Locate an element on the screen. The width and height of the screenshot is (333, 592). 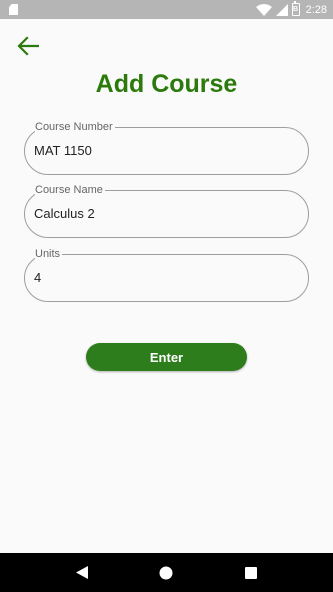
nav-recents-button is located at coordinates (251, 573).